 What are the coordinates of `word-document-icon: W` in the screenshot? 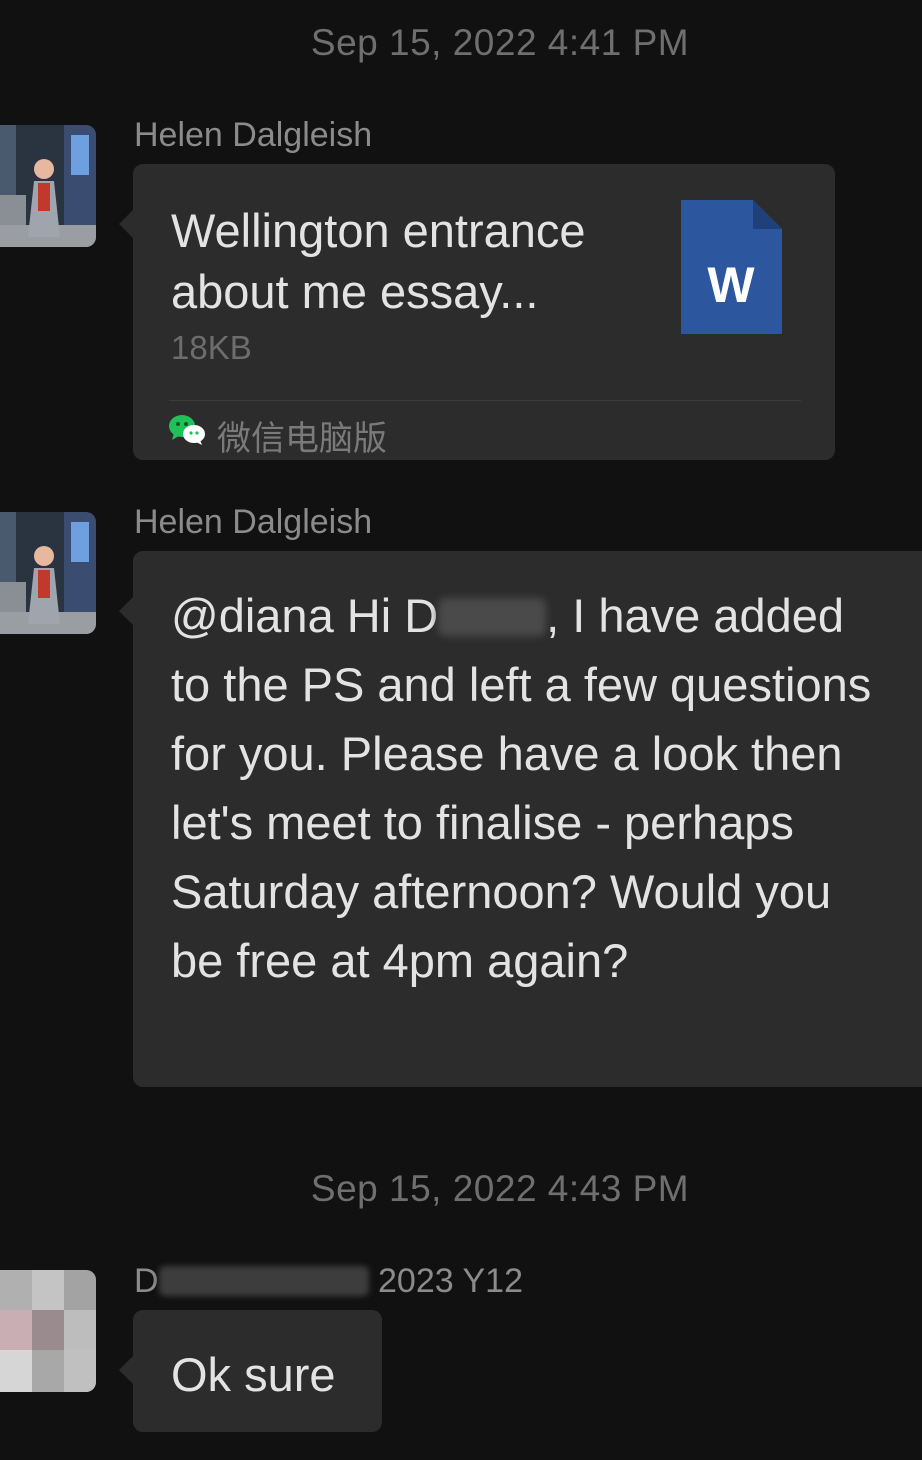 It's located at (731, 269).